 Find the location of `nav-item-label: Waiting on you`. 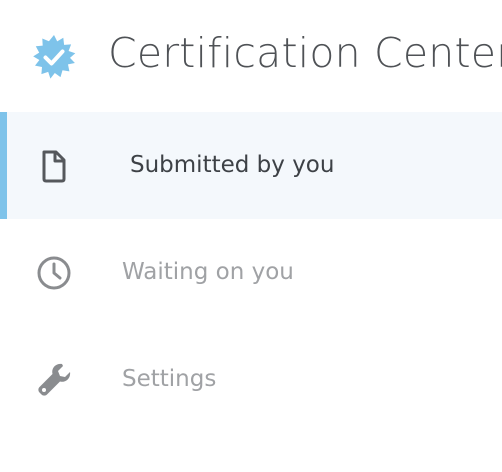

nav-item-label: Waiting on you is located at coordinates (208, 272).